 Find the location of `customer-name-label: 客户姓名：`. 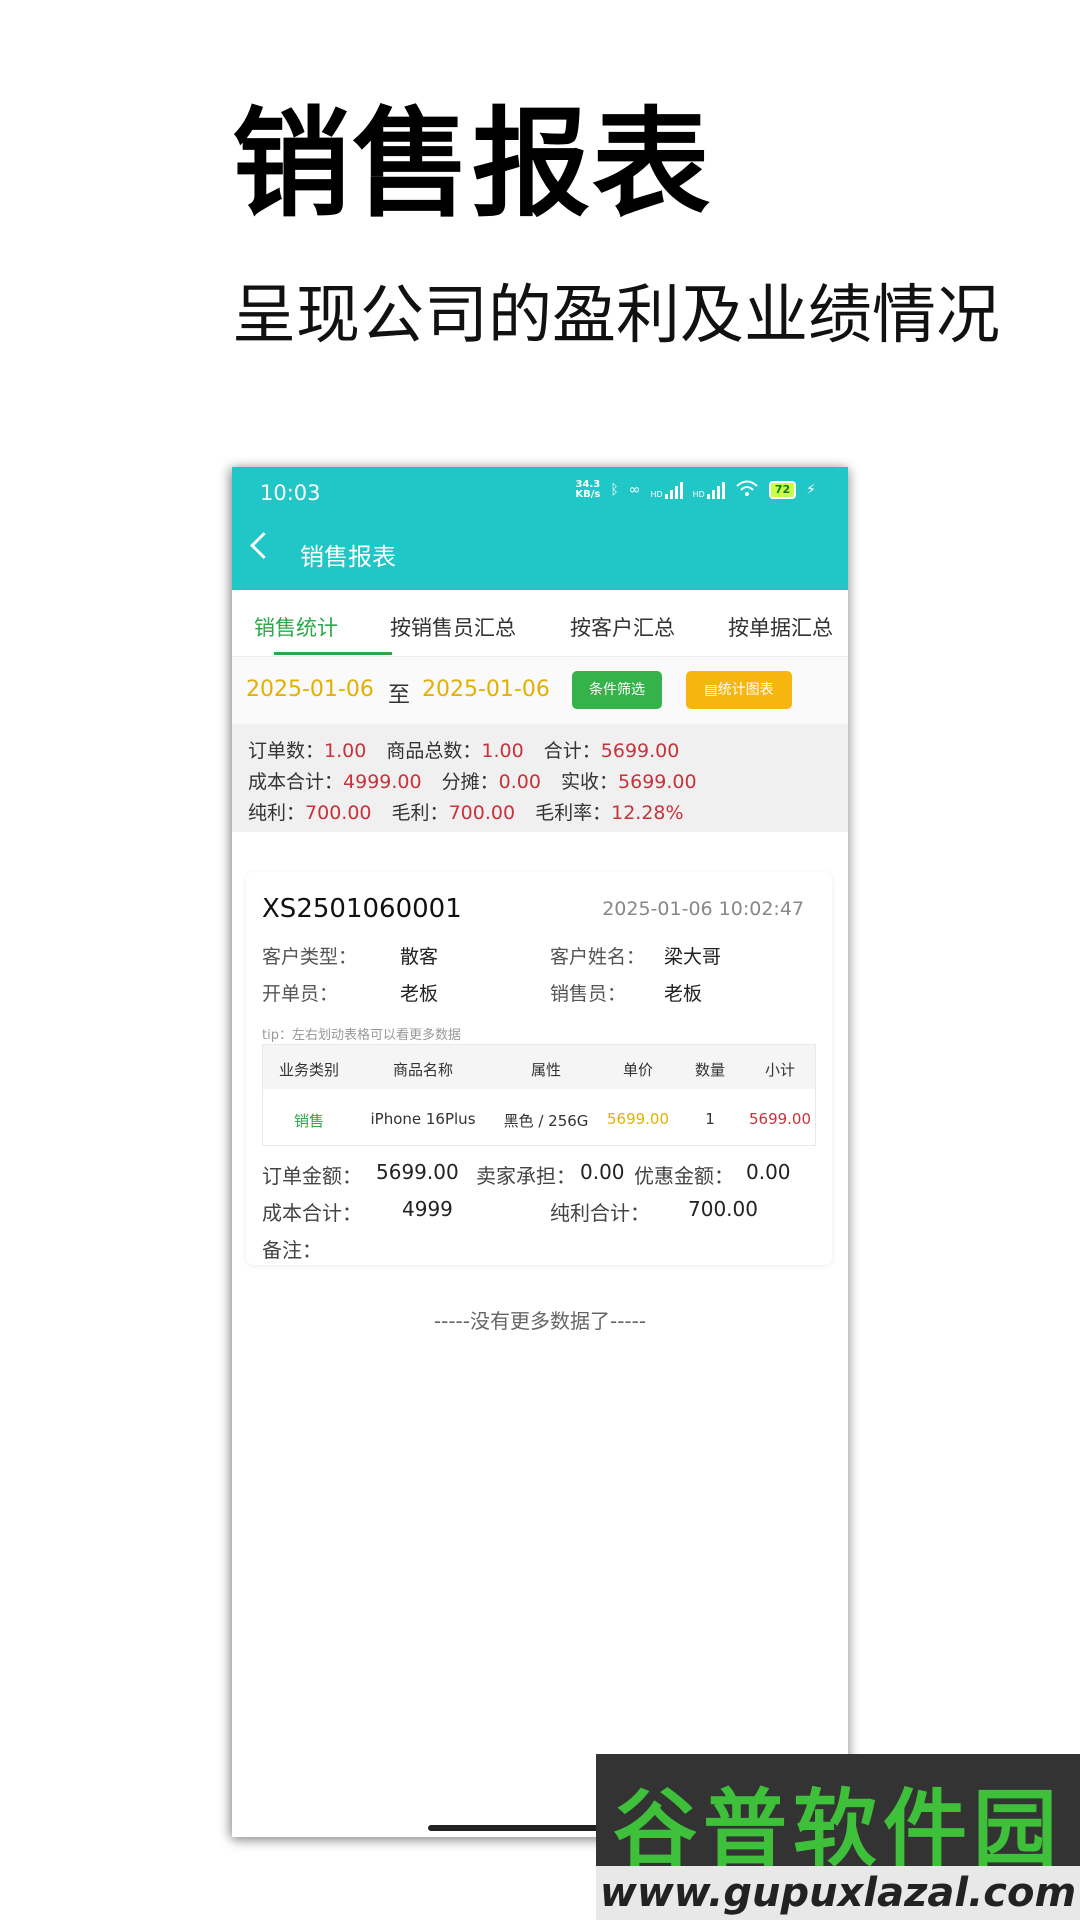

customer-name-label: 客户姓名： is located at coordinates (598, 957).